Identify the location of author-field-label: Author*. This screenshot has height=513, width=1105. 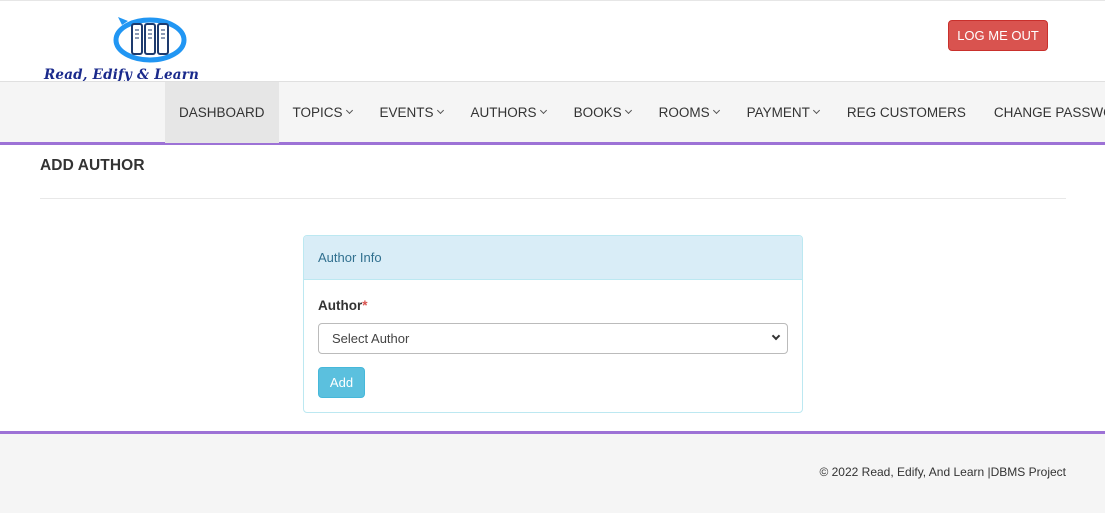
(343, 305).